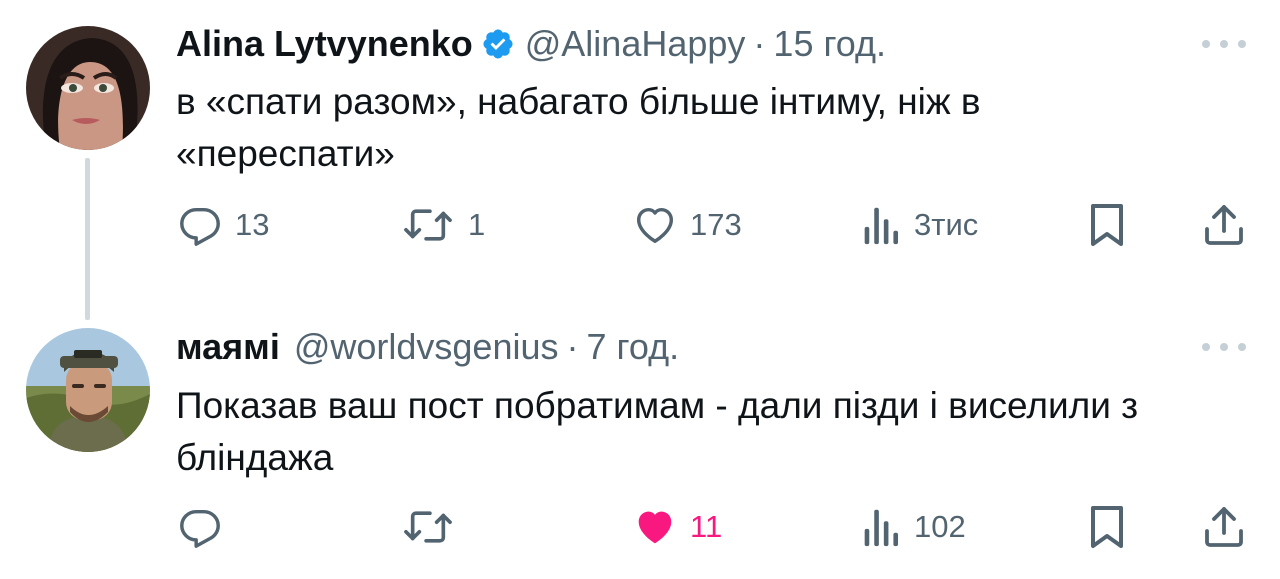 This screenshot has width=1280, height=579. What do you see at coordinates (829, 44) in the screenshot?
I see `timestamp: 15 год.` at bounding box center [829, 44].